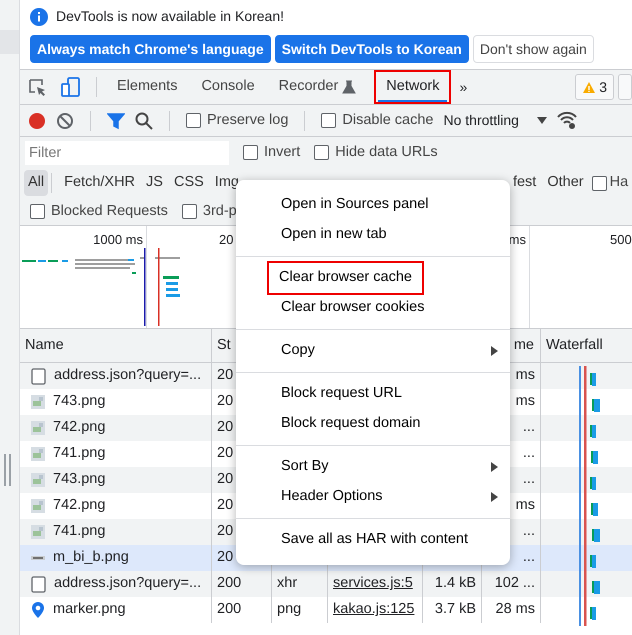 The image size is (632, 635). Describe the element at coordinates (118, 239) in the screenshot. I see `timeline-tick-label: 1000 ms` at that location.